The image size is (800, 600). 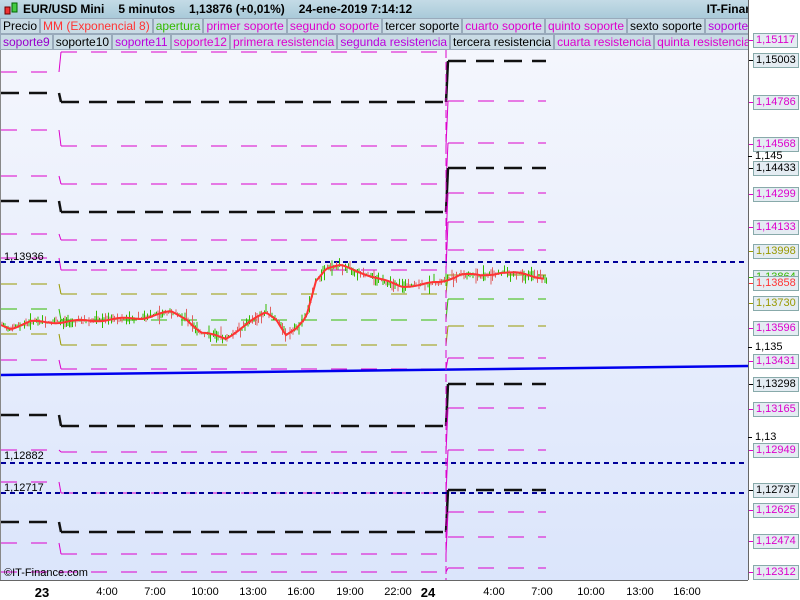 I want to click on datetime: 24-ene-2019 7:14:12, so click(x=355, y=9).